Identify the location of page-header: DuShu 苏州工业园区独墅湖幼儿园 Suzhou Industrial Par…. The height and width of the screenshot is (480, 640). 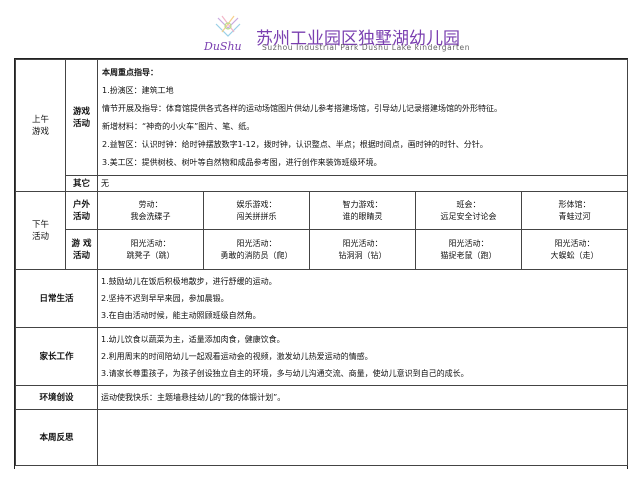
(320, 28).